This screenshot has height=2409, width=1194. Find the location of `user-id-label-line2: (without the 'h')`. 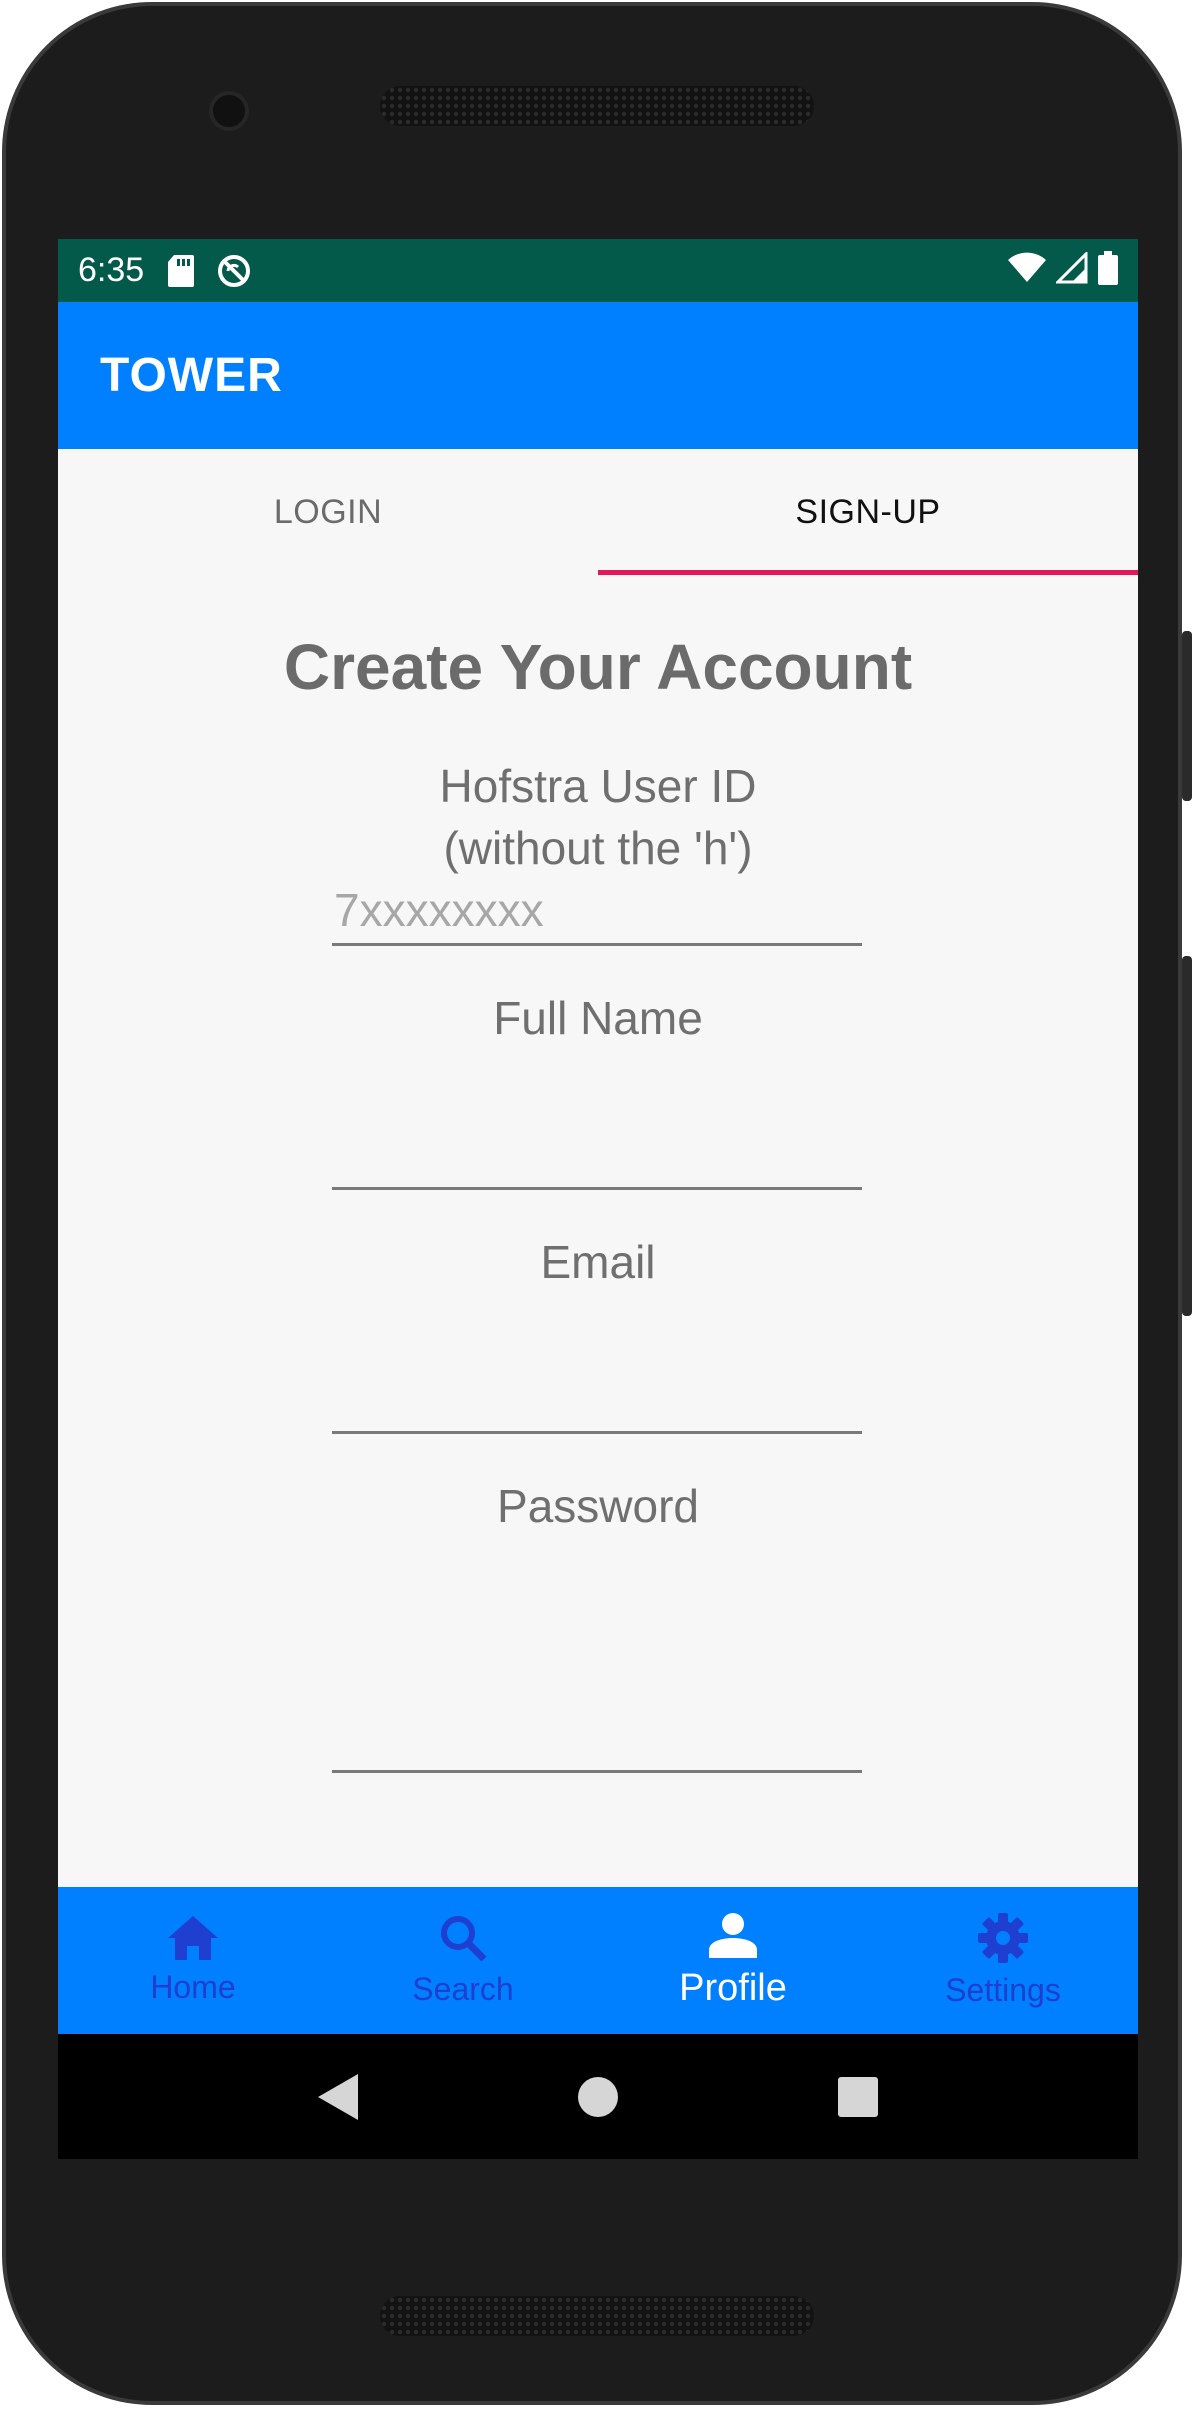

user-id-label-line2: (without the 'h') is located at coordinates (598, 848).